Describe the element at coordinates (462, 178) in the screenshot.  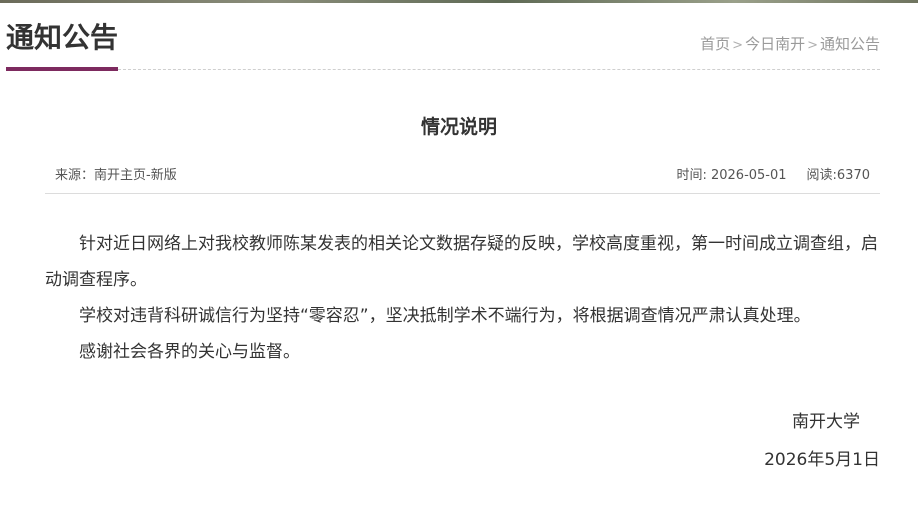
I see `article-meta-bar: 来源：南开主页-新版 时间: 2026-05-01 阅读:6370` at that location.